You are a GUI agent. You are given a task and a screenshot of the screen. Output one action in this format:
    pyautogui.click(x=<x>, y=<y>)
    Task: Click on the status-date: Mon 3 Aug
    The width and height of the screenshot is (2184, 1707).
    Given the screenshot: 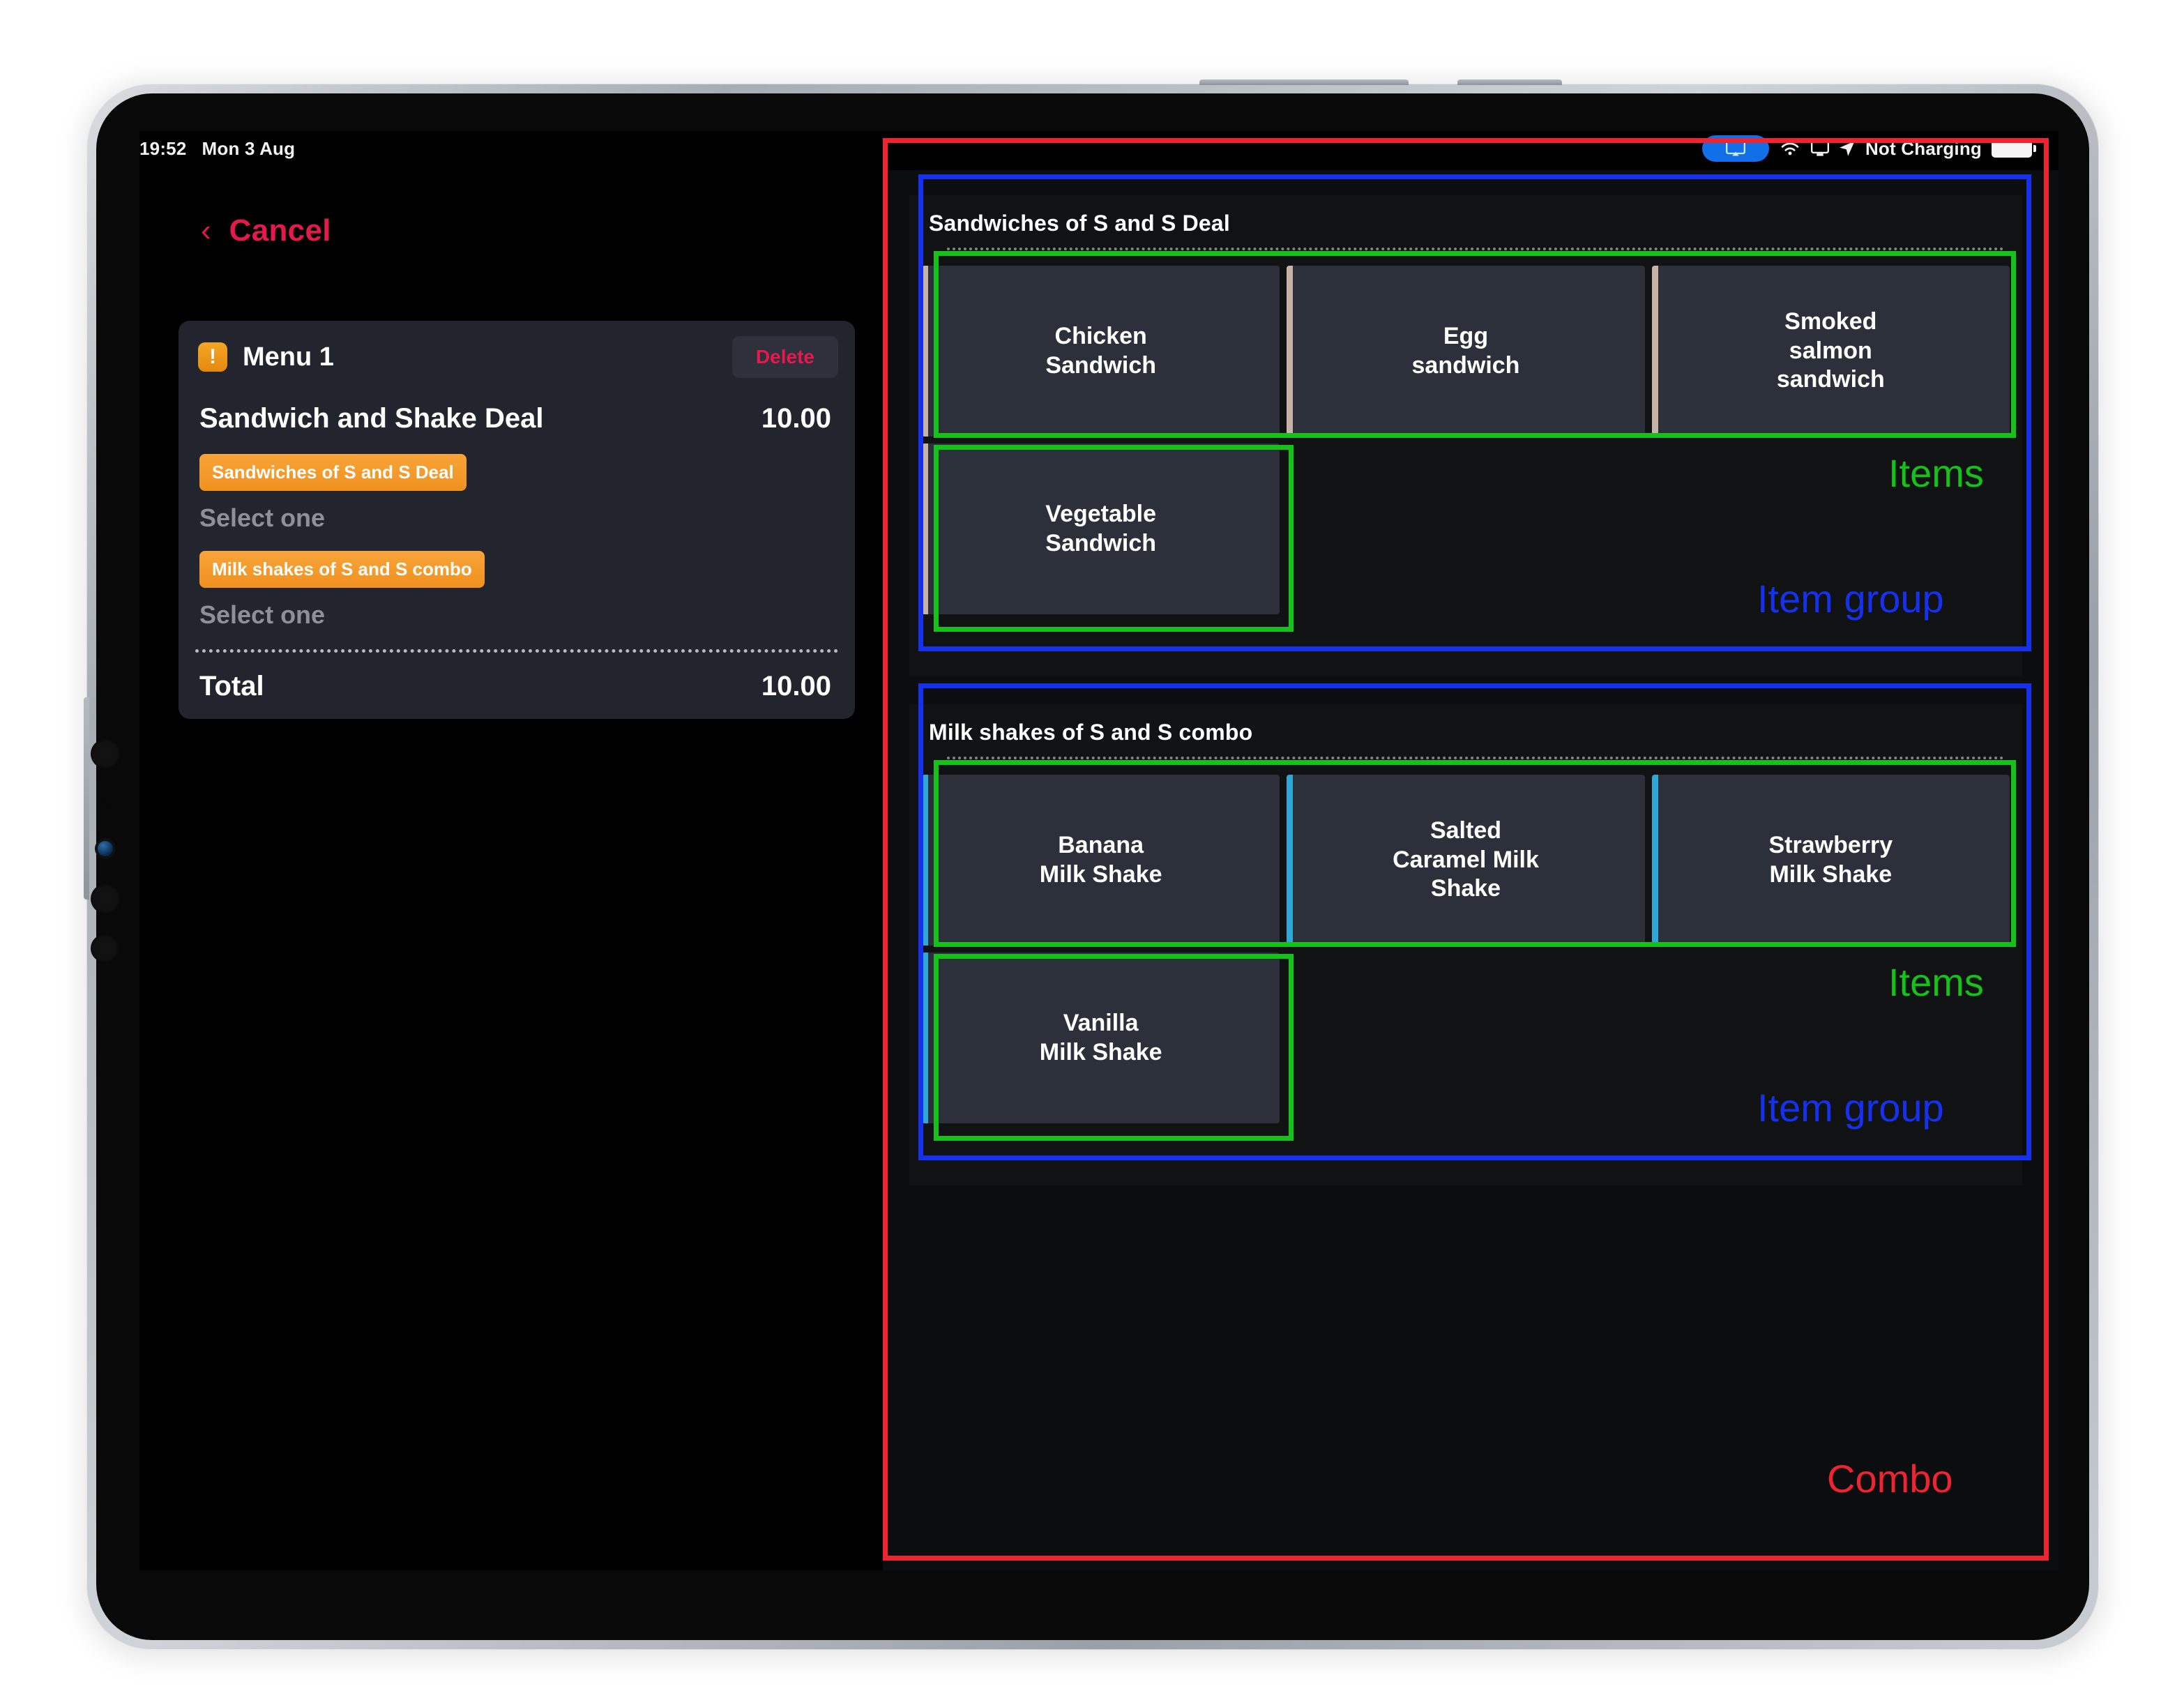 What is the action you would take?
    pyautogui.click(x=249, y=148)
    